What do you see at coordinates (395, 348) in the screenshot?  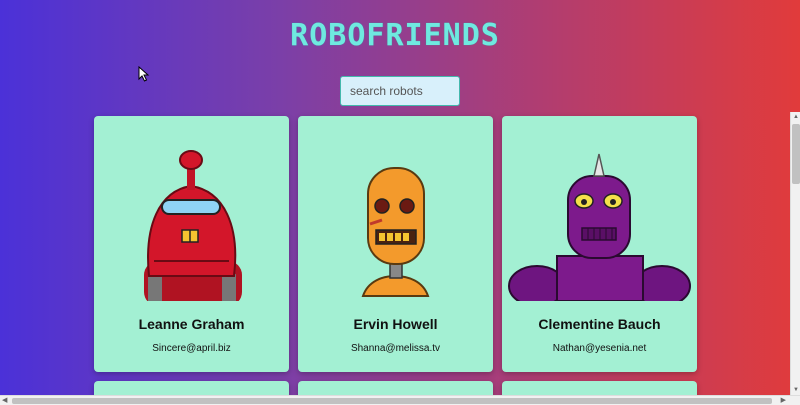 I see `robot-email: Shanna@melissa.tv` at bounding box center [395, 348].